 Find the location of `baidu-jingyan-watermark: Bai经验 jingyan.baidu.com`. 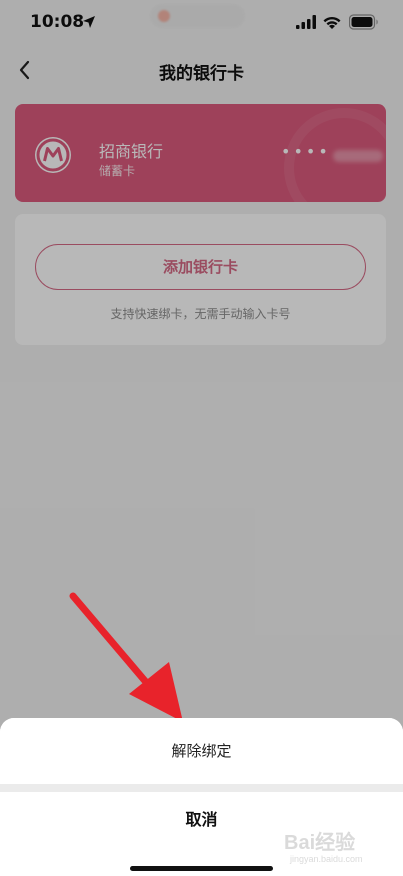

baidu-jingyan-watermark: Bai经验 jingyan.baidu.com is located at coordinates (340, 846).